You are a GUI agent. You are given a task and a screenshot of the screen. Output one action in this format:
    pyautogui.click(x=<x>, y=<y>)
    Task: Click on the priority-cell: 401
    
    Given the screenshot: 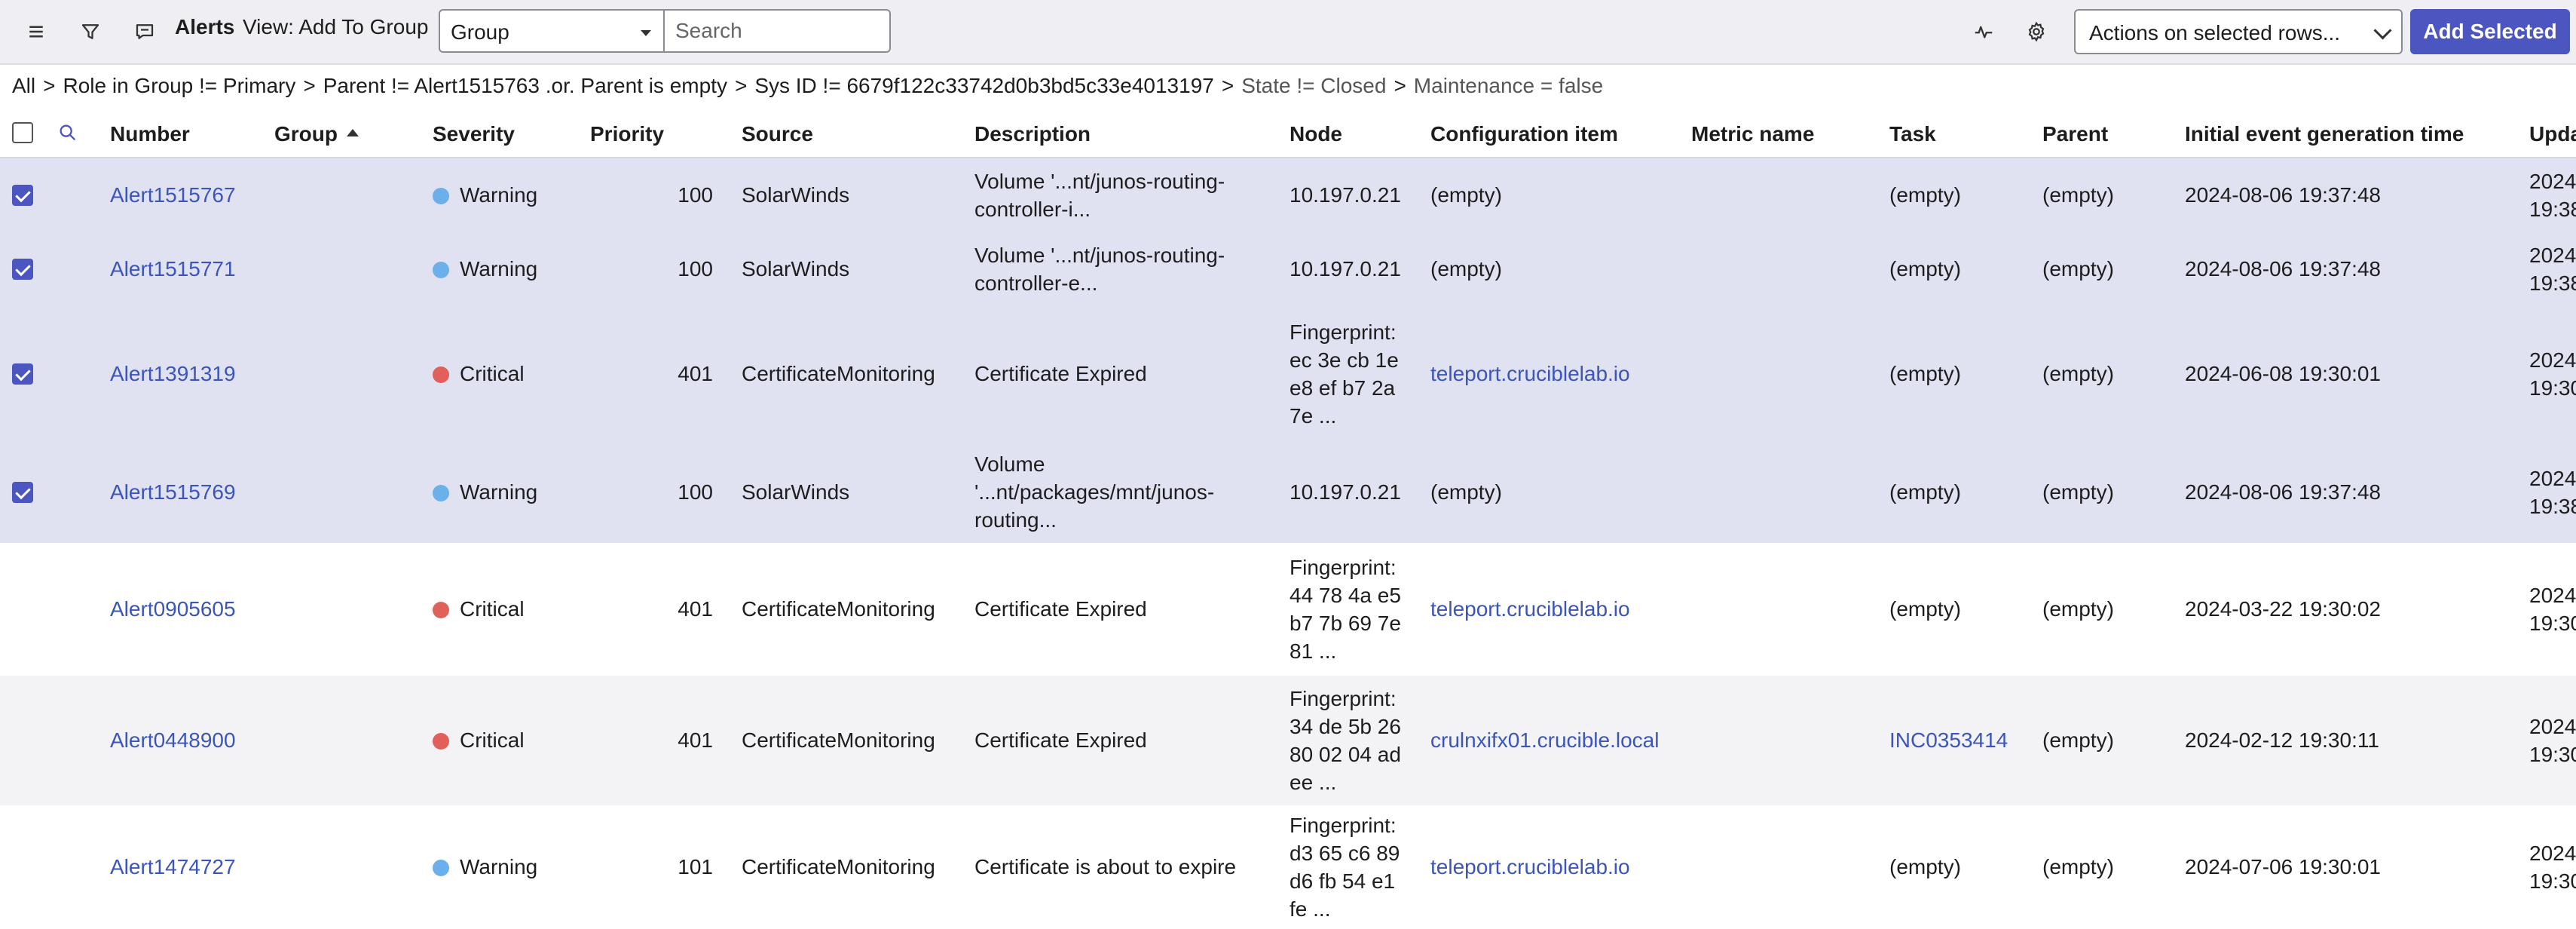 What is the action you would take?
    pyautogui.click(x=695, y=374)
    